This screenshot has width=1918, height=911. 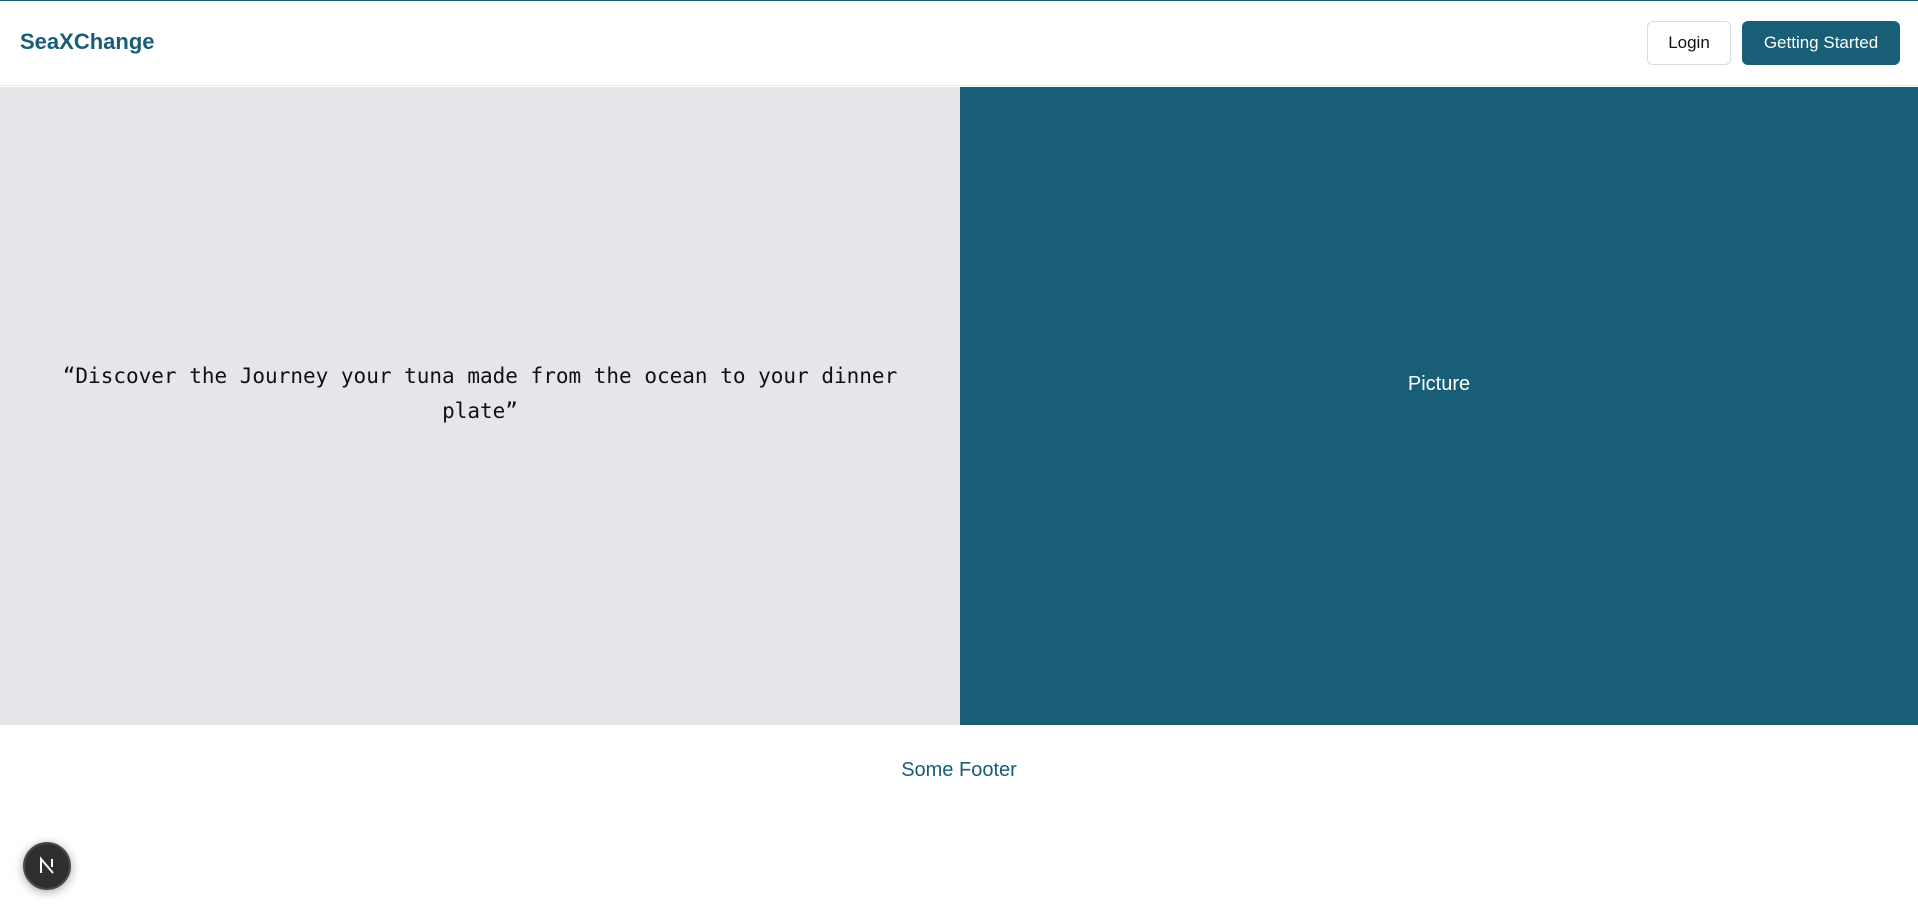 I want to click on getting-started-button: Getting Started, so click(x=1821, y=43).